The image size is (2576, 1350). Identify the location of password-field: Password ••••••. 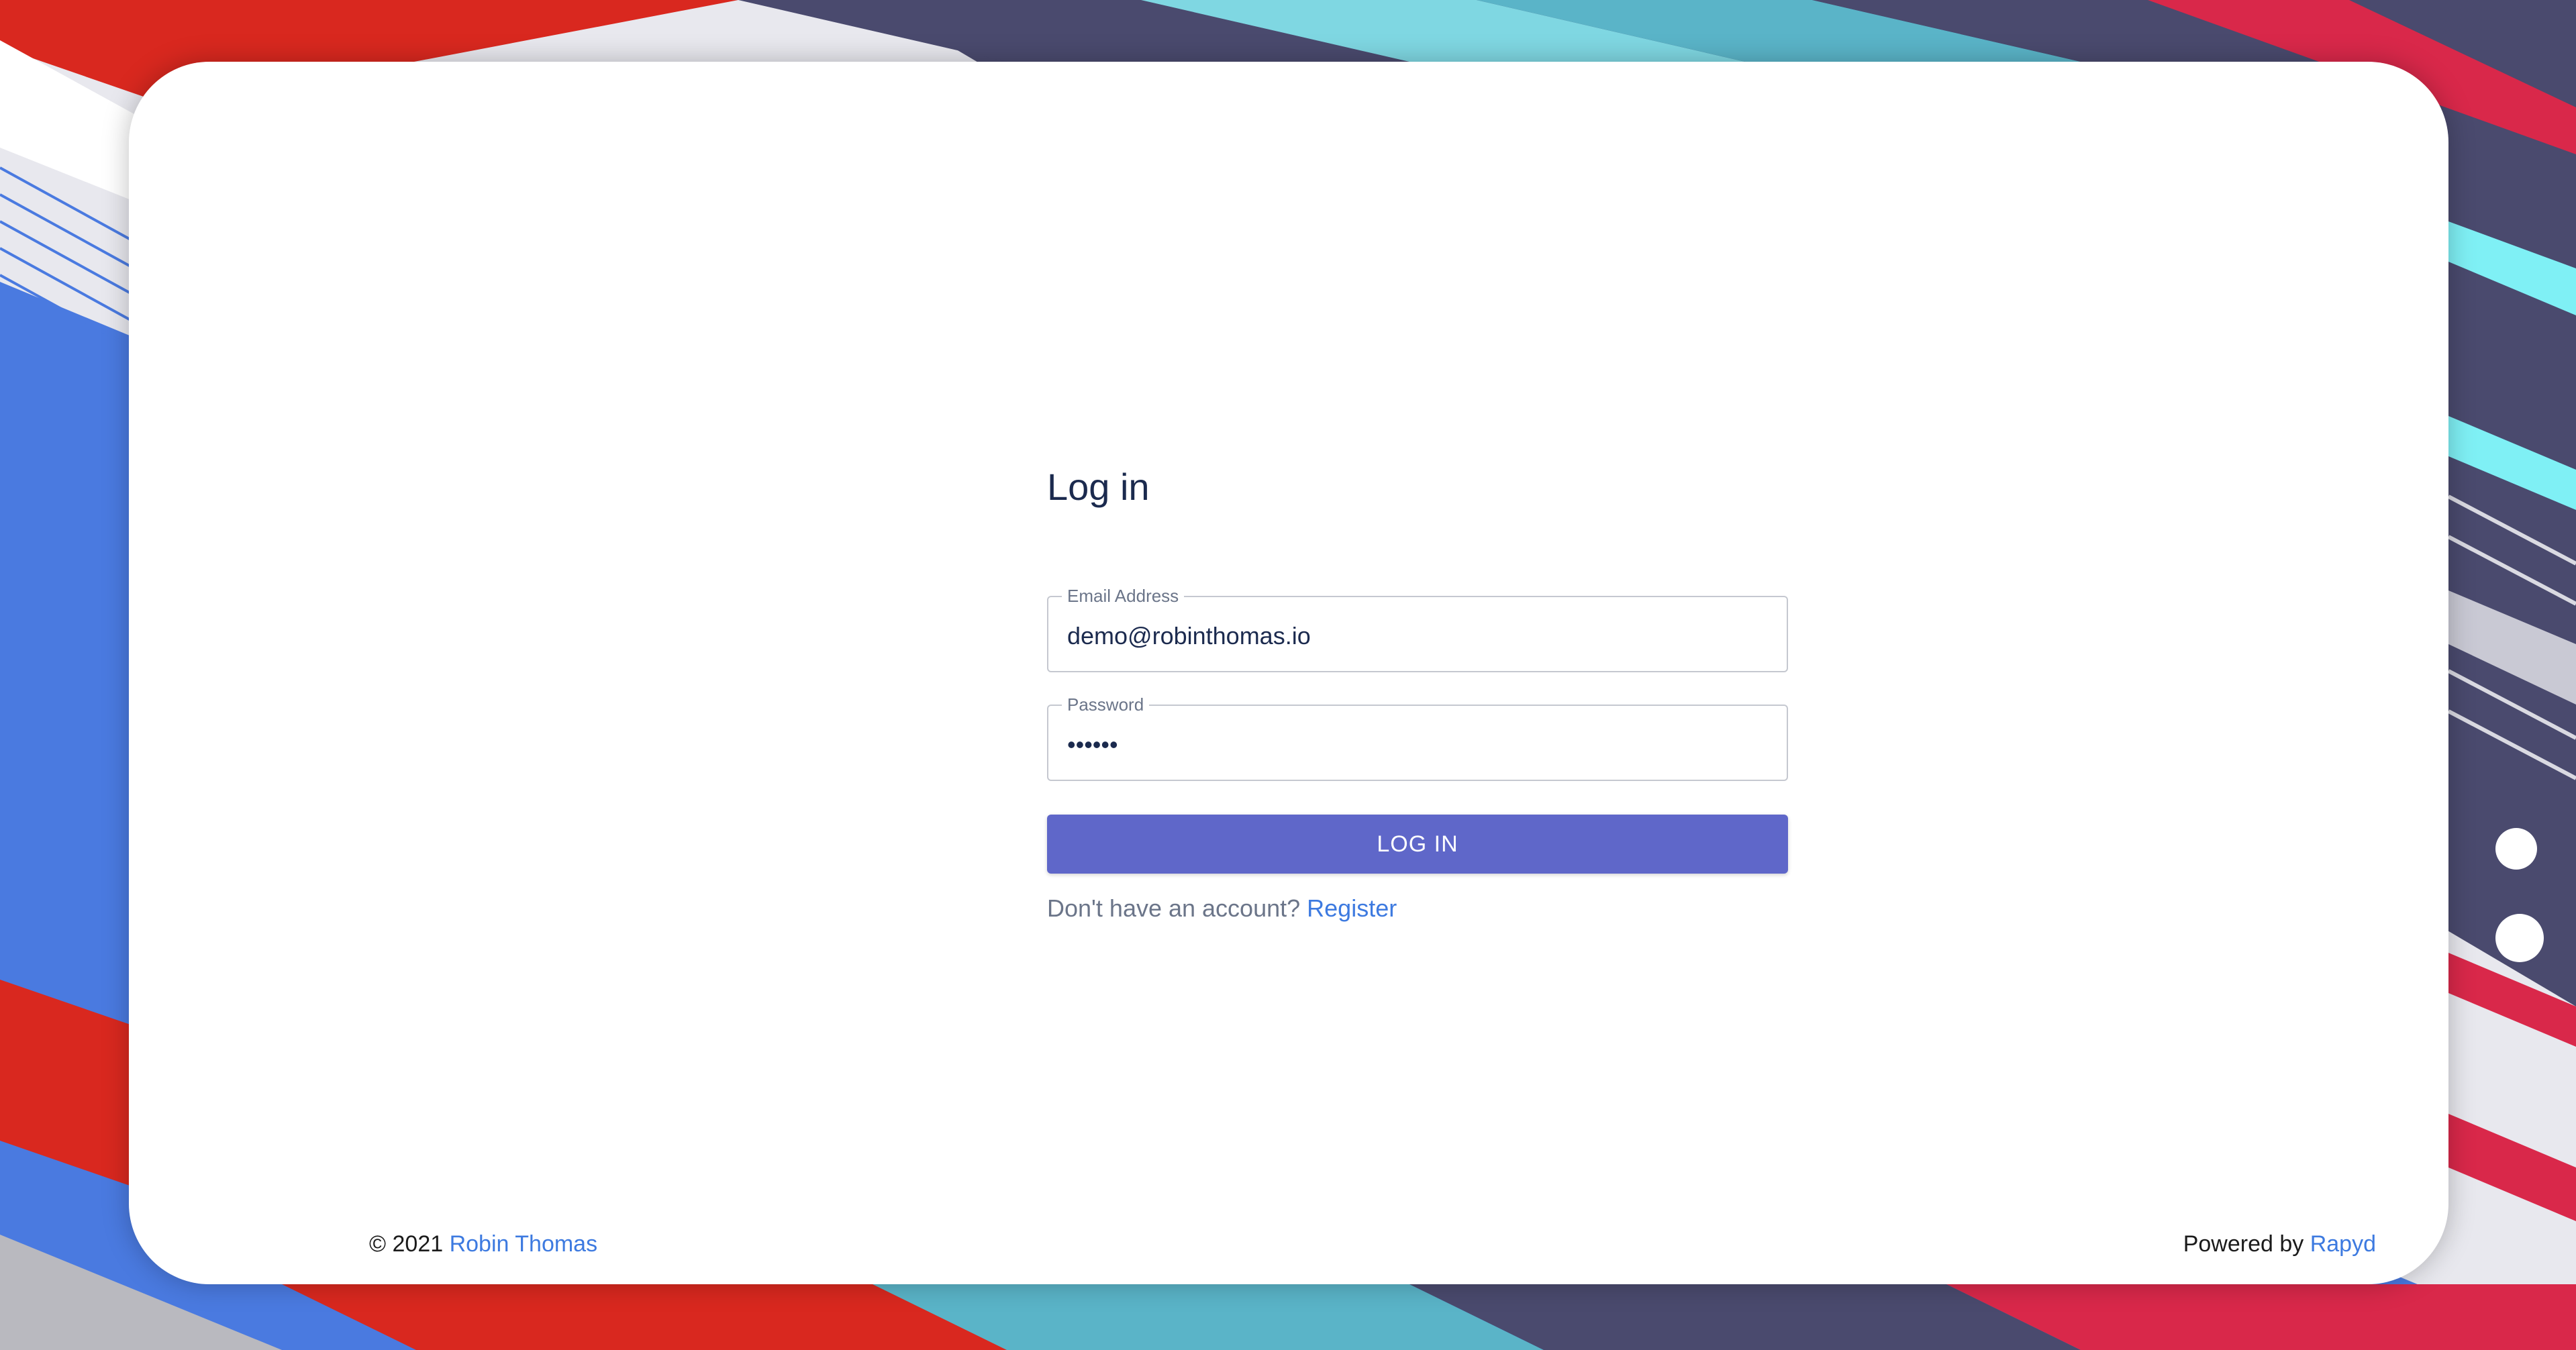
(1417, 737).